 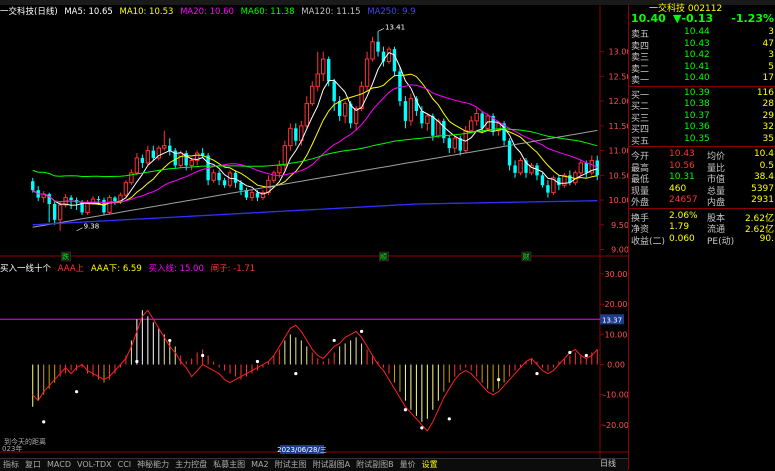 What do you see at coordinates (768, 115) in the screenshot?
I see `bid-volume: 29` at bounding box center [768, 115].